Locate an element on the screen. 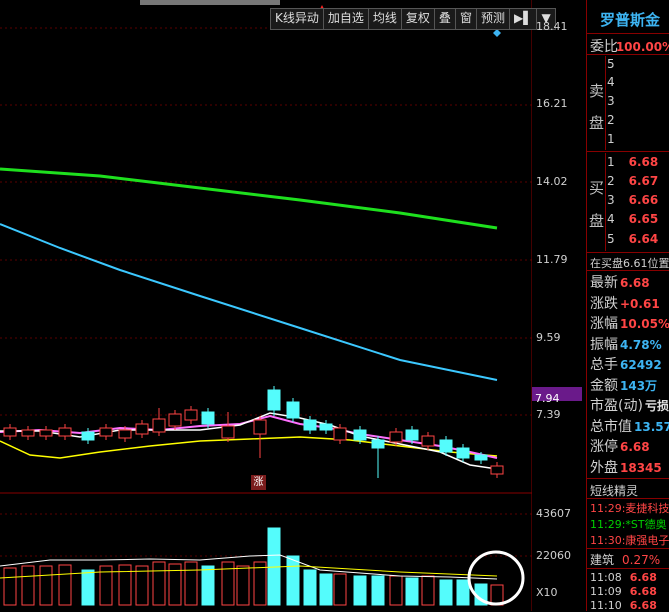  quote-label: 涨停 is located at coordinates (604, 447).